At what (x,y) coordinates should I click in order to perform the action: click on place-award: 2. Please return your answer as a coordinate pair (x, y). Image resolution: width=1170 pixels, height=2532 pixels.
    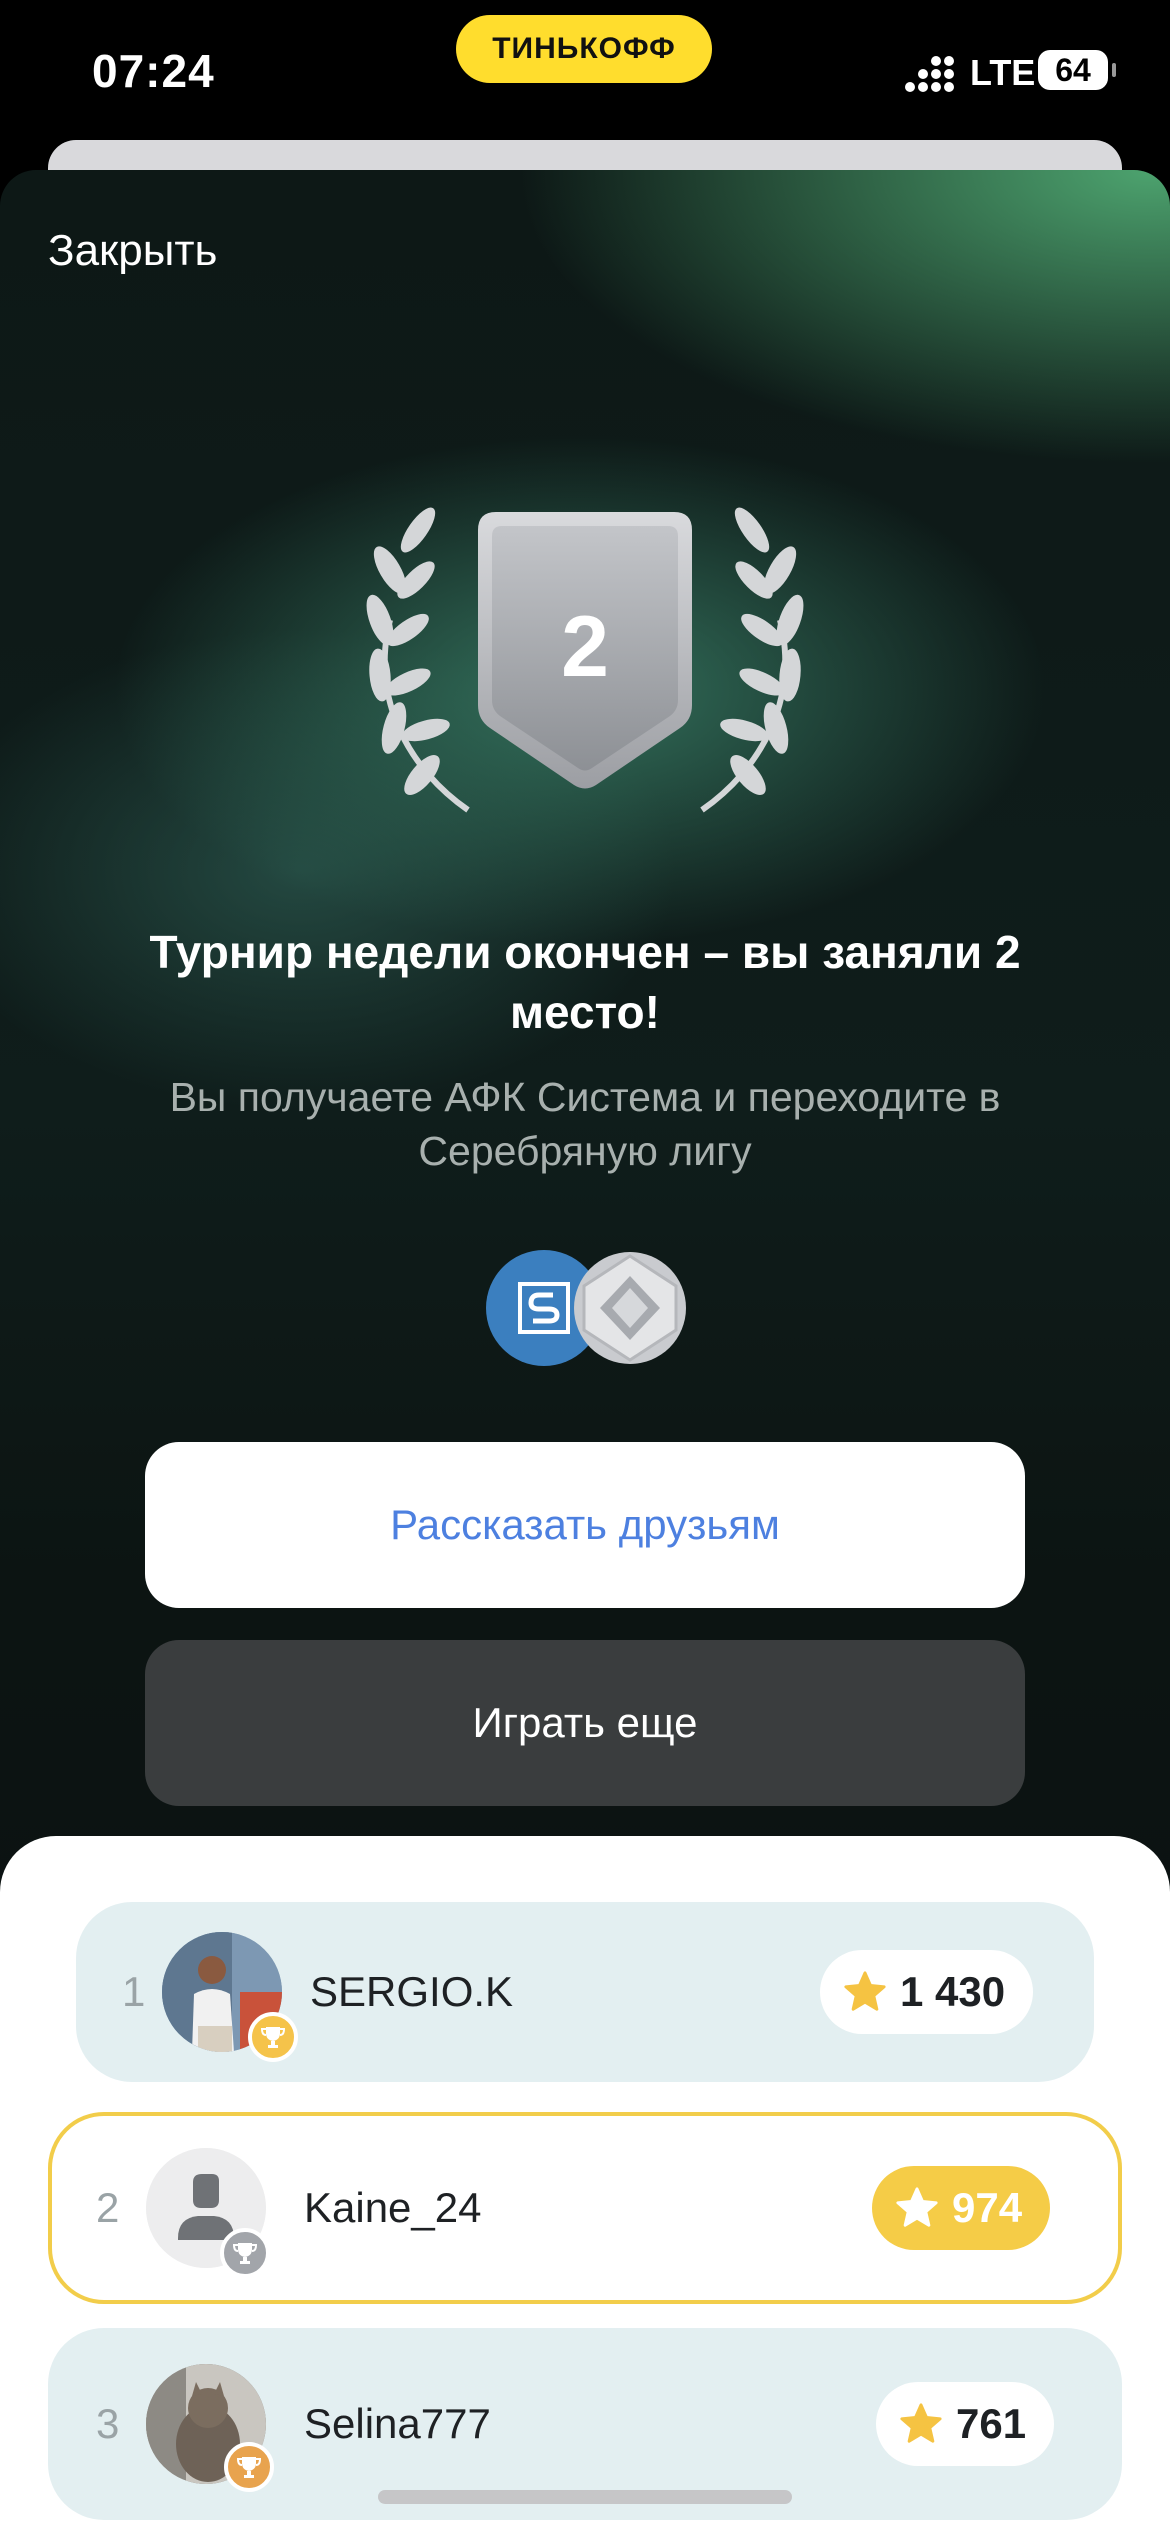
    Looking at the image, I should click on (585, 670).